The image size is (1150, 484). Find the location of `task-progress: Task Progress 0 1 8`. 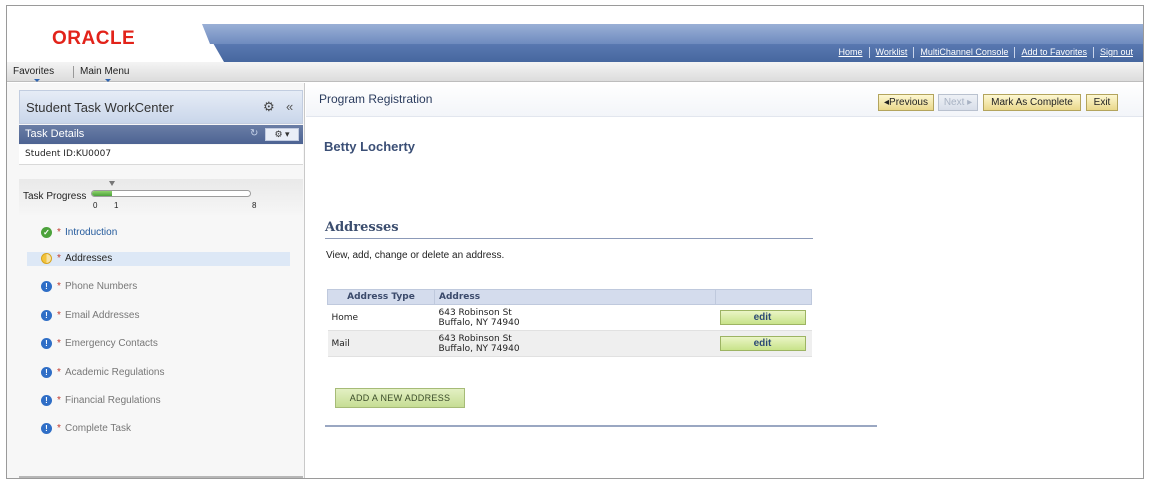

task-progress: Task Progress 0 1 8 is located at coordinates (161, 197).